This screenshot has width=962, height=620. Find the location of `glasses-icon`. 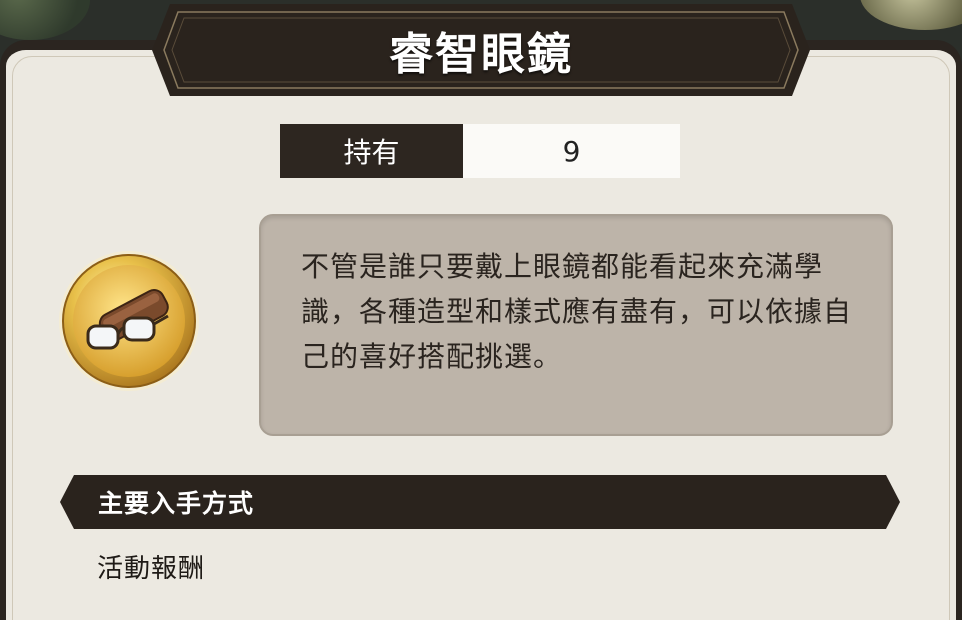

glasses-icon is located at coordinates (129, 321).